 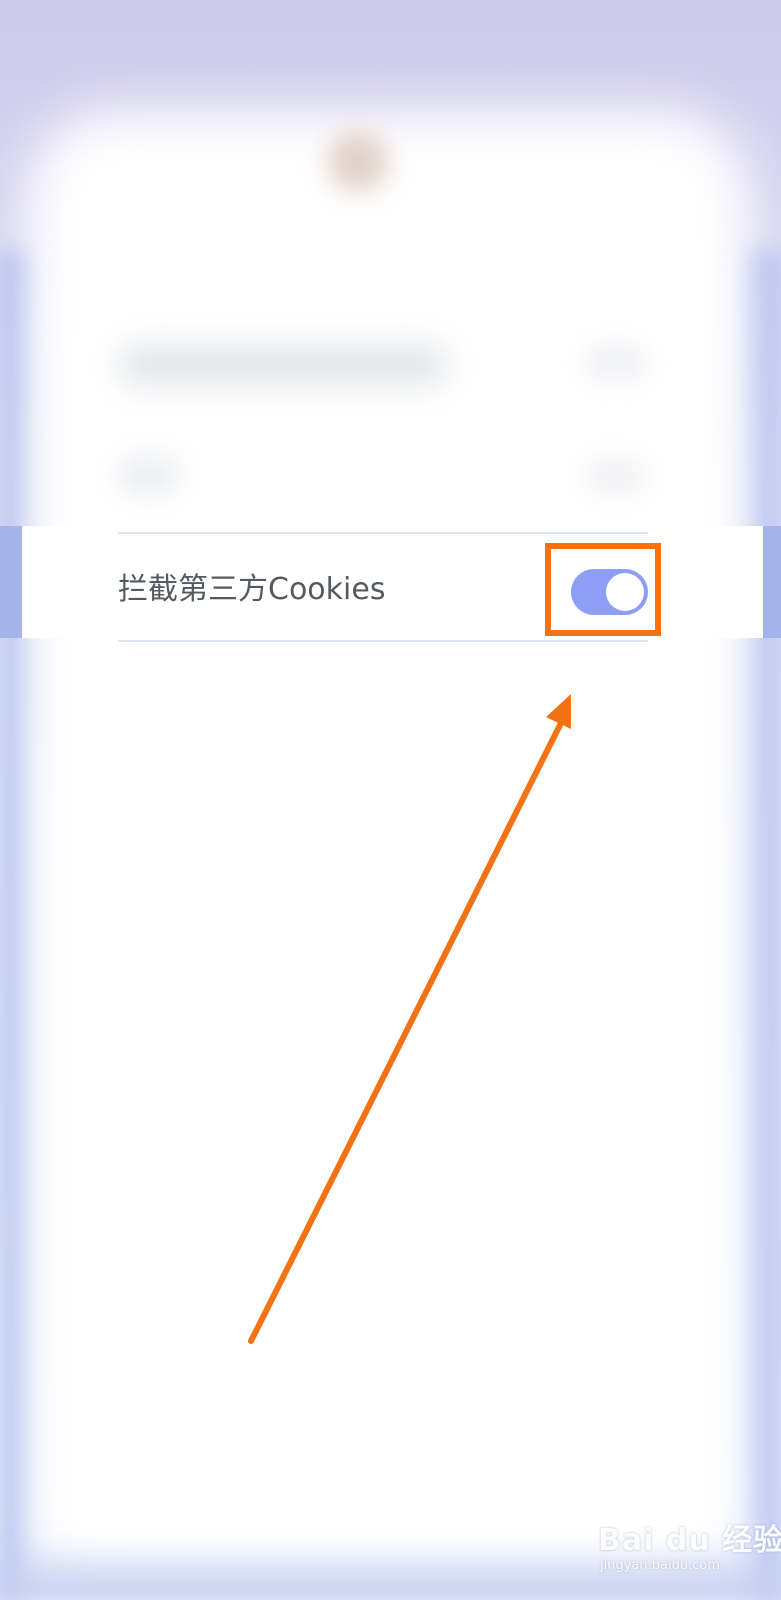 What do you see at coordinates (689, 1540) in the screenshot?
I see `watermark-logo: Bai du 经验` at bounding box center [689, 1540].